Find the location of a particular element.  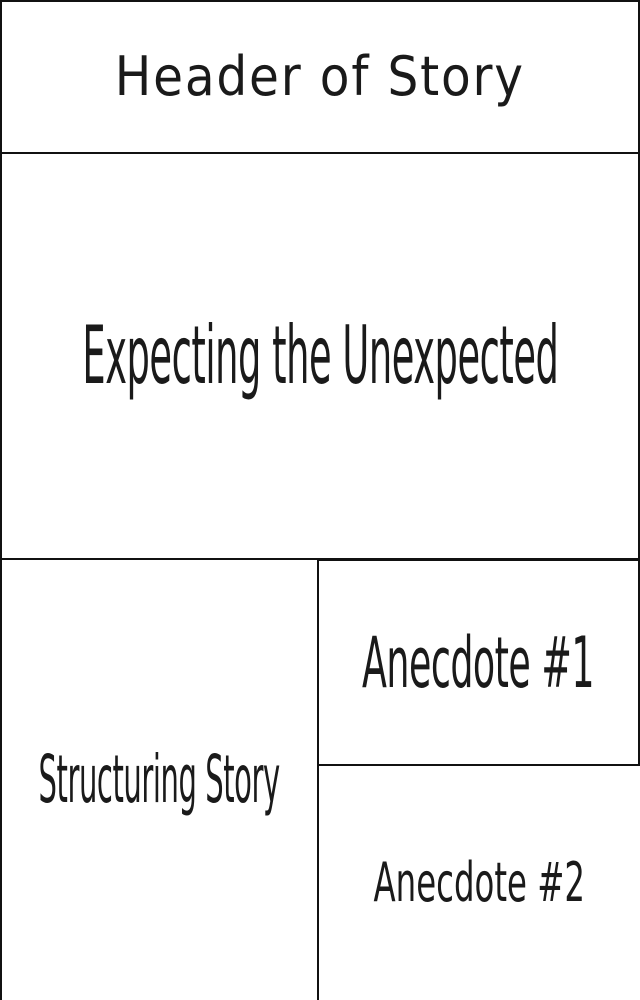

structure-label: Structuring Story is located at coordinates (159, 779).